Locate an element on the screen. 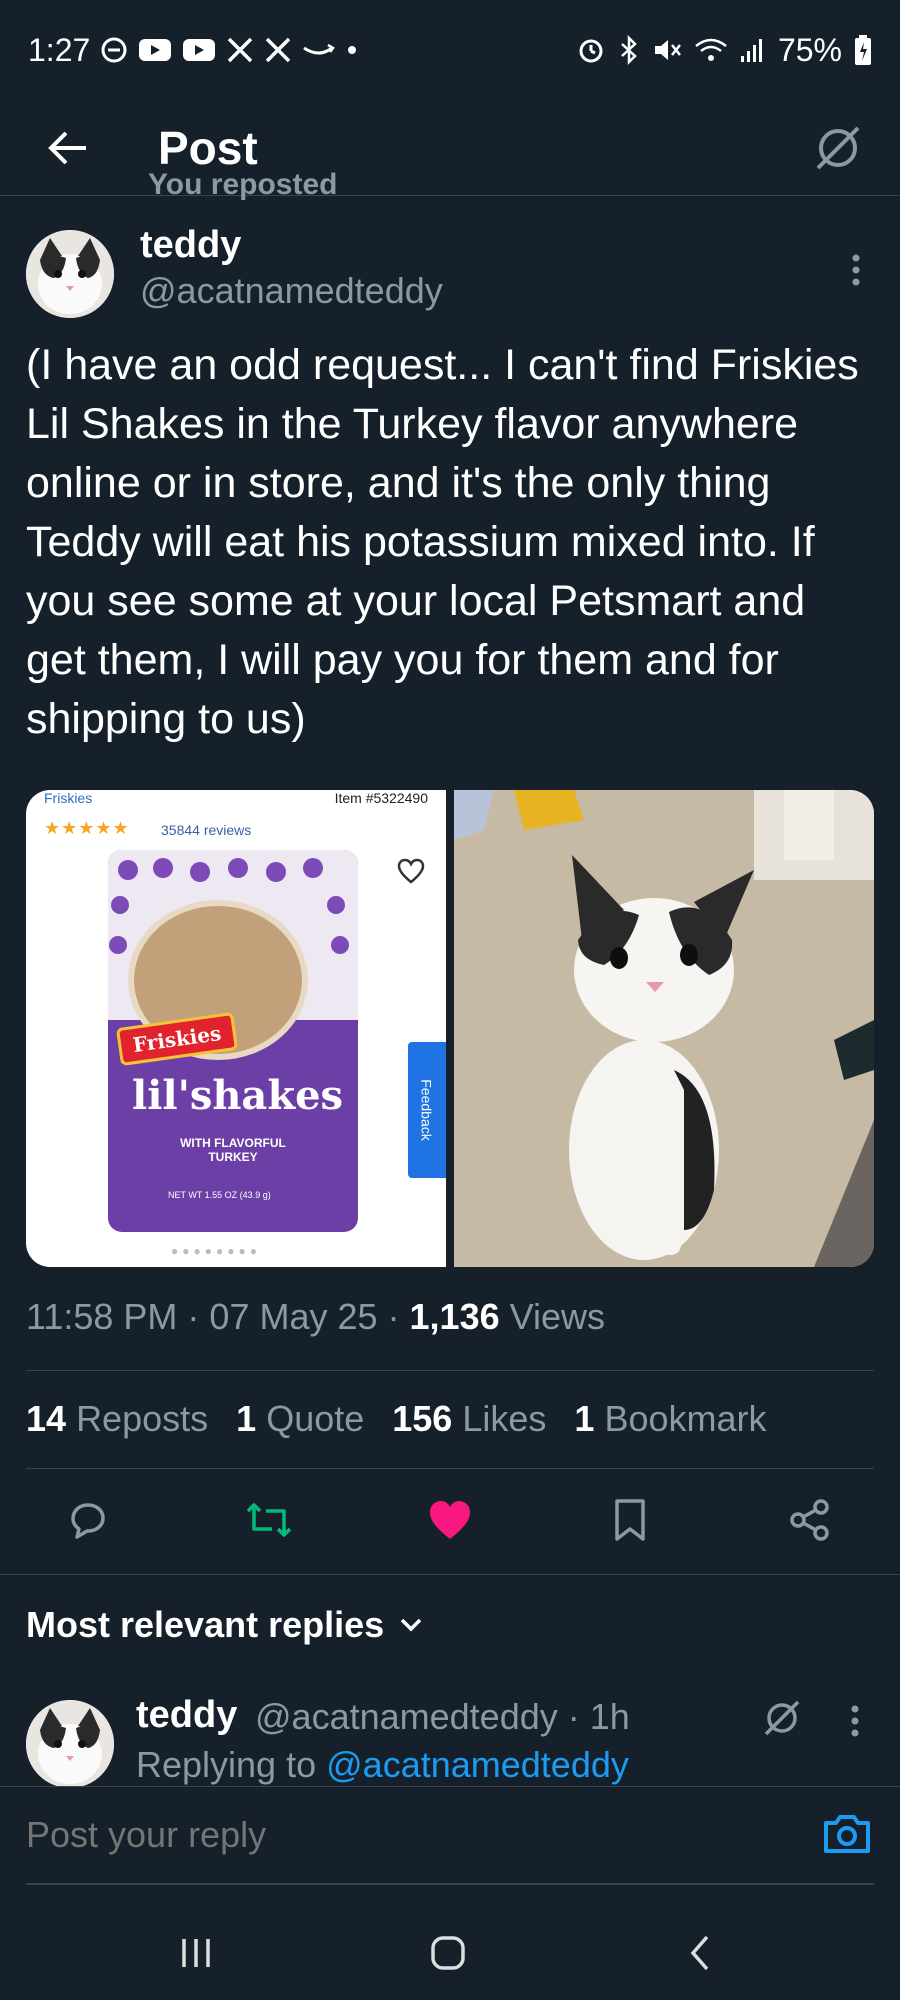 The height and width of the screenshot is (2000, 900). post-actions is located at coordinates (450, 1521).